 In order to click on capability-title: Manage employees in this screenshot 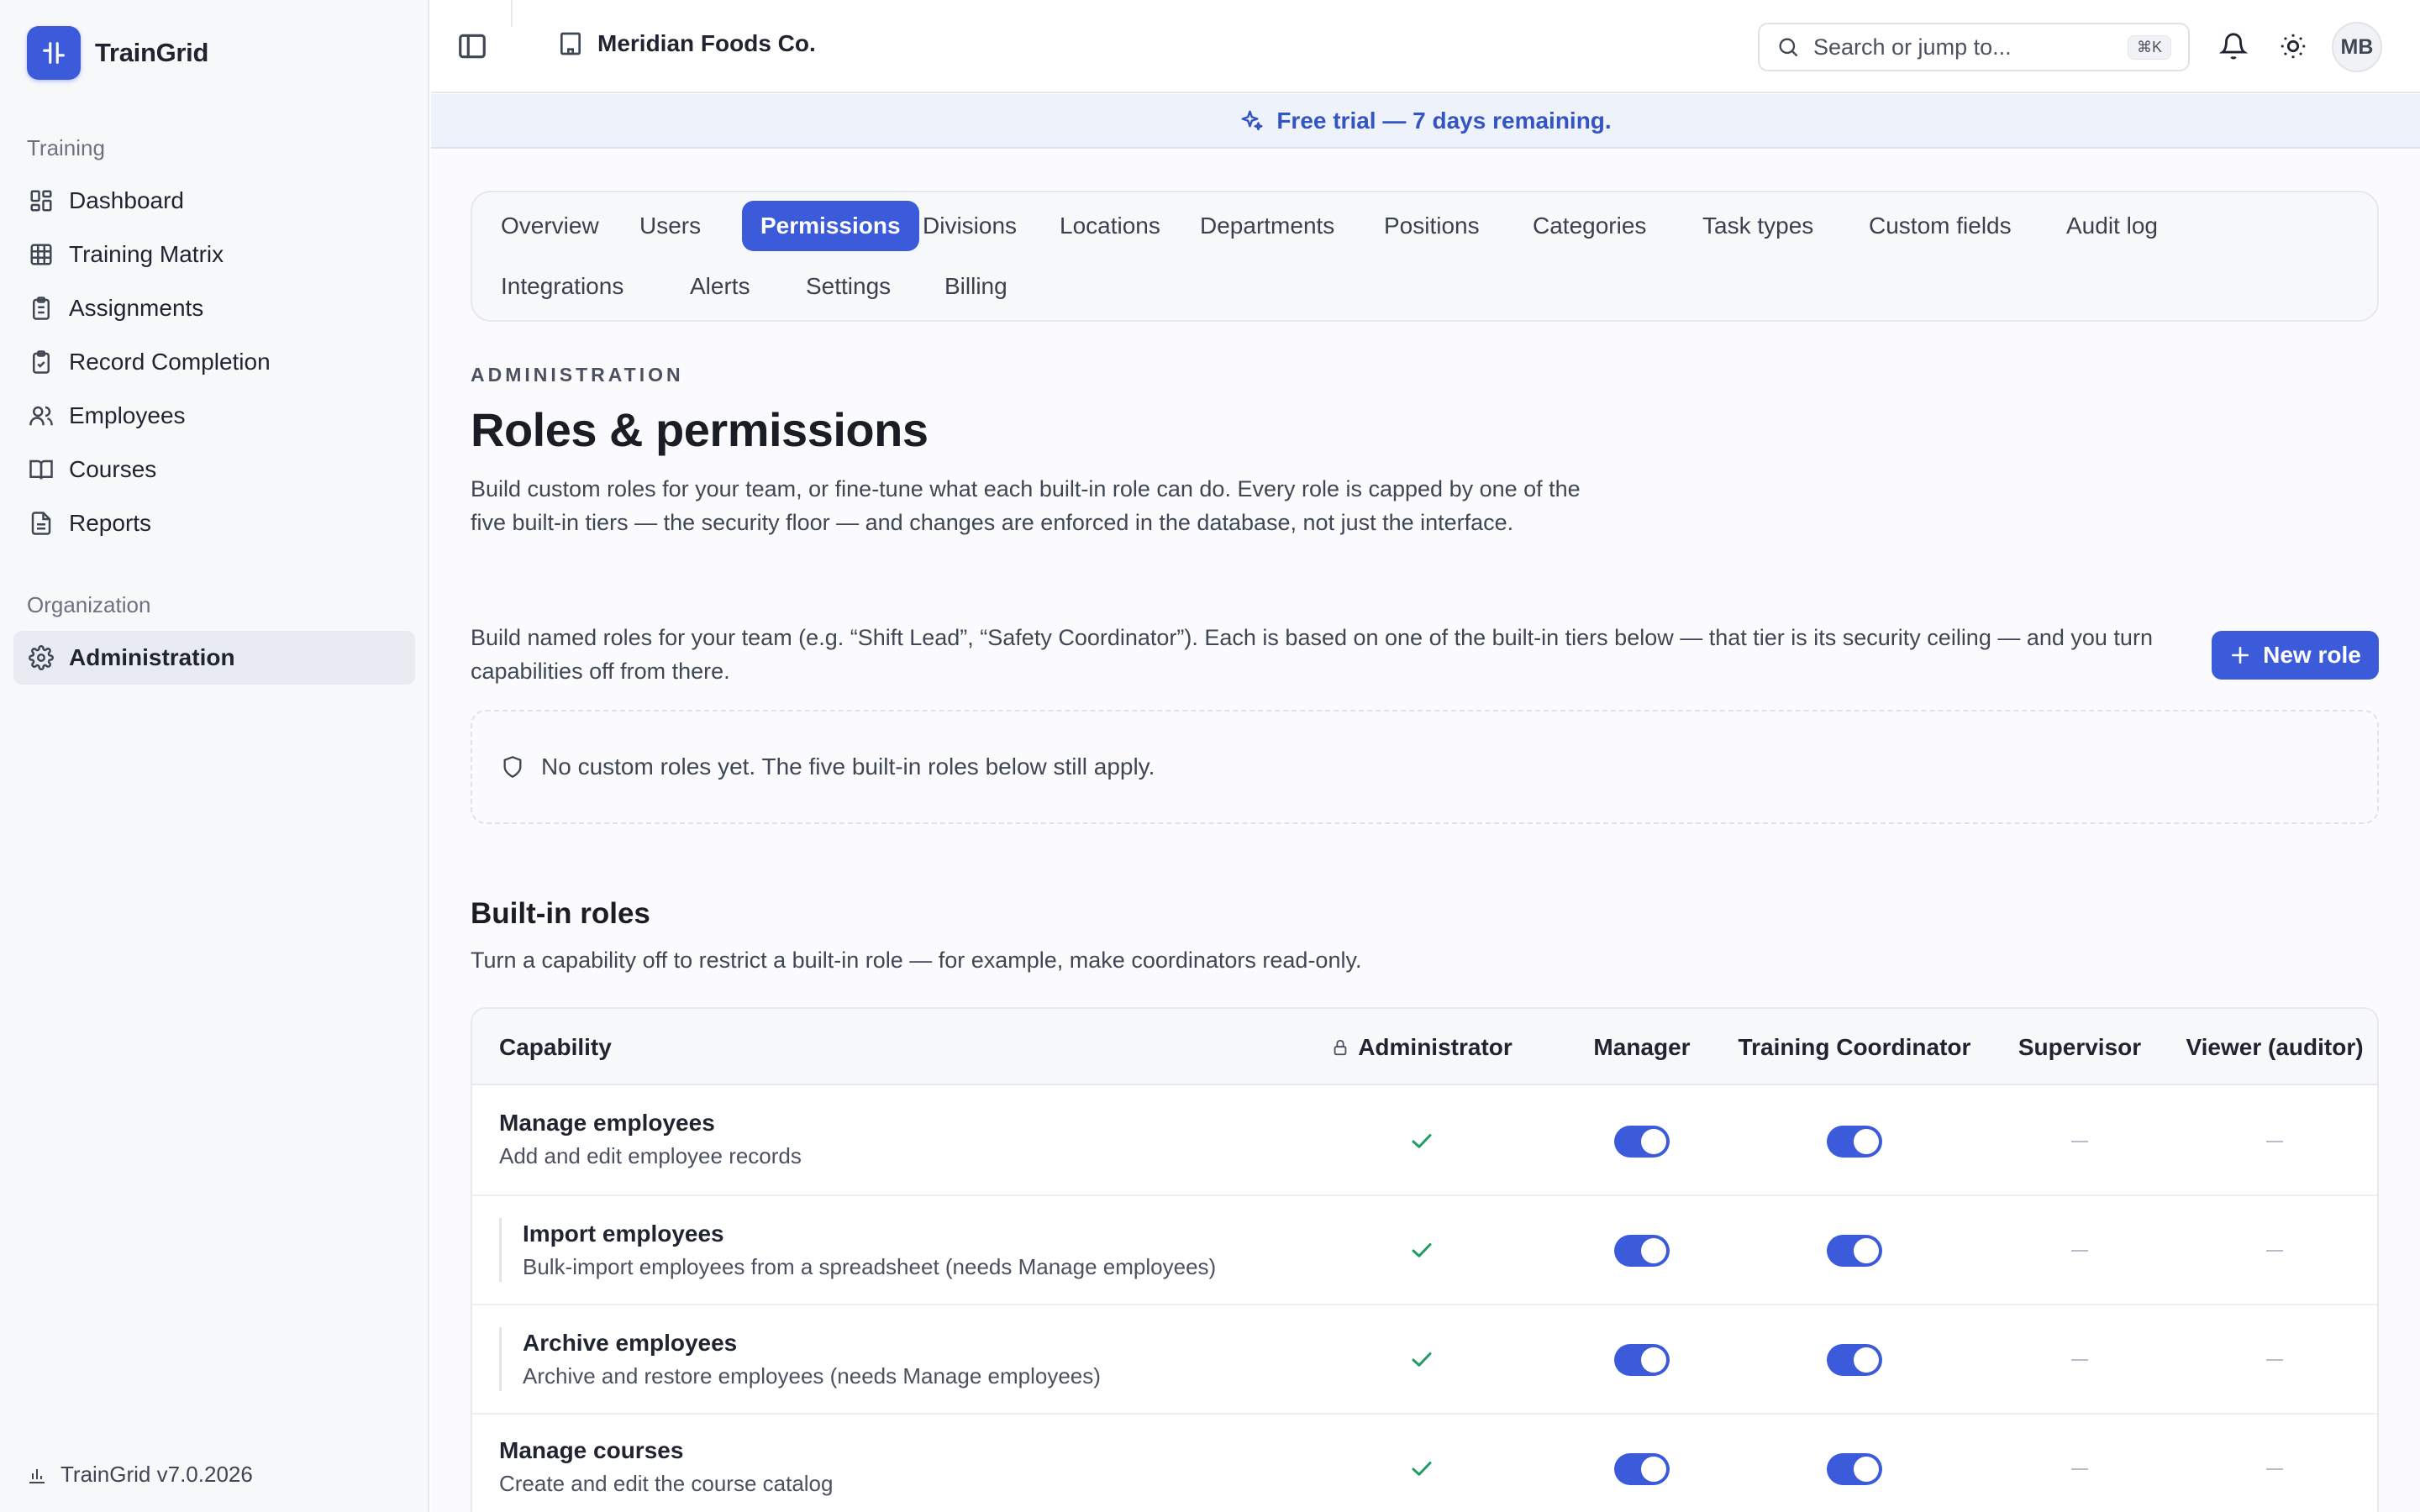, I will do `click(607, 1123)`.